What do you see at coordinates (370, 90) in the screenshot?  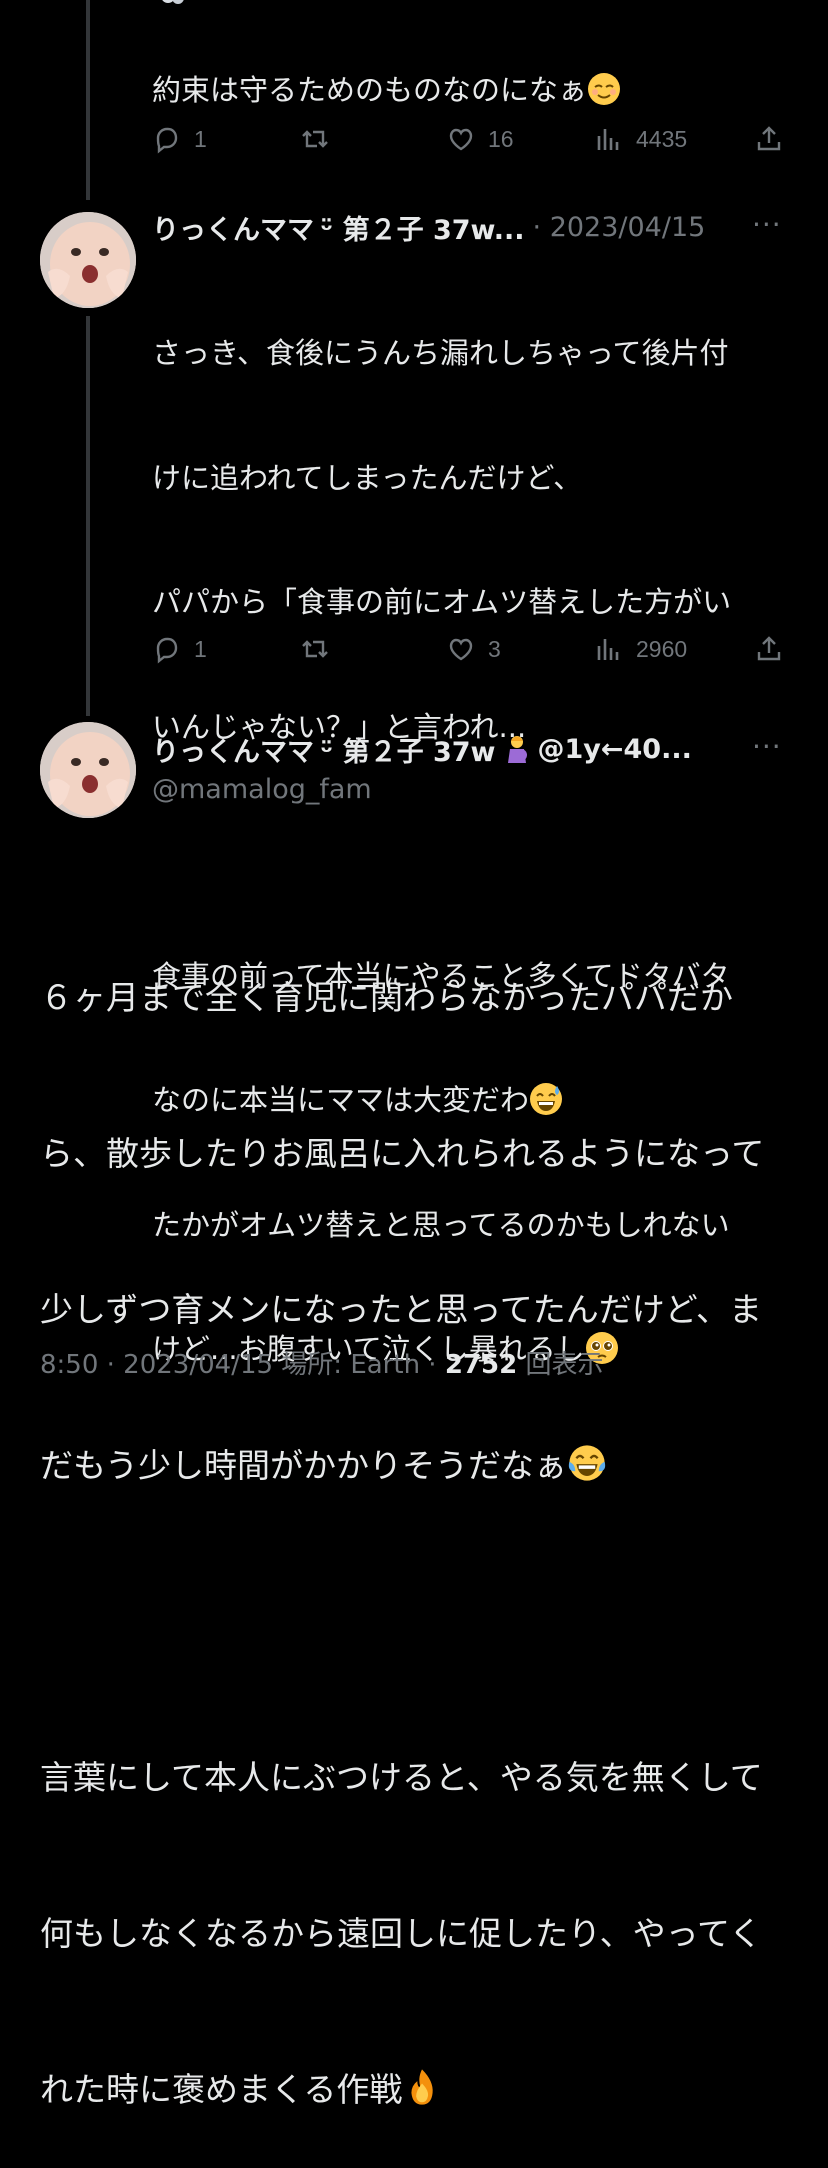 I see `tweet-text-line: 約束は守るためのものなのになぁ` at bounding box center [370, 90].